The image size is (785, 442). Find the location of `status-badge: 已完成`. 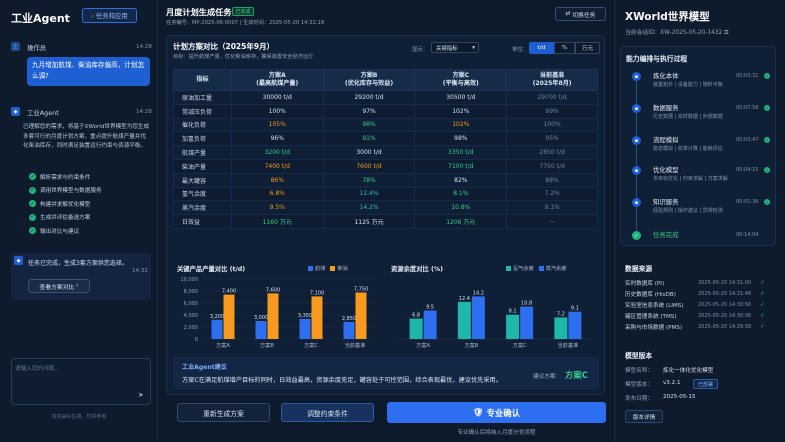

status-badge: 已完成 is located at coordinates (243, 11).